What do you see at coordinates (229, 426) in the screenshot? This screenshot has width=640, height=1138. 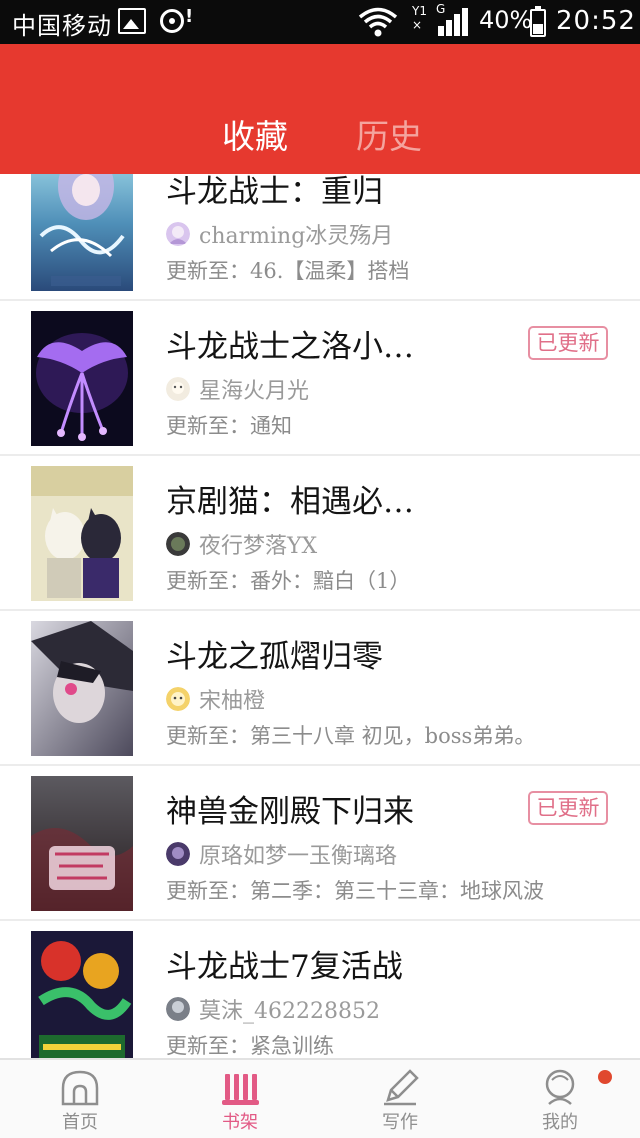 I see `update-status: 更新至：通知` at bounding box center [229, 426].